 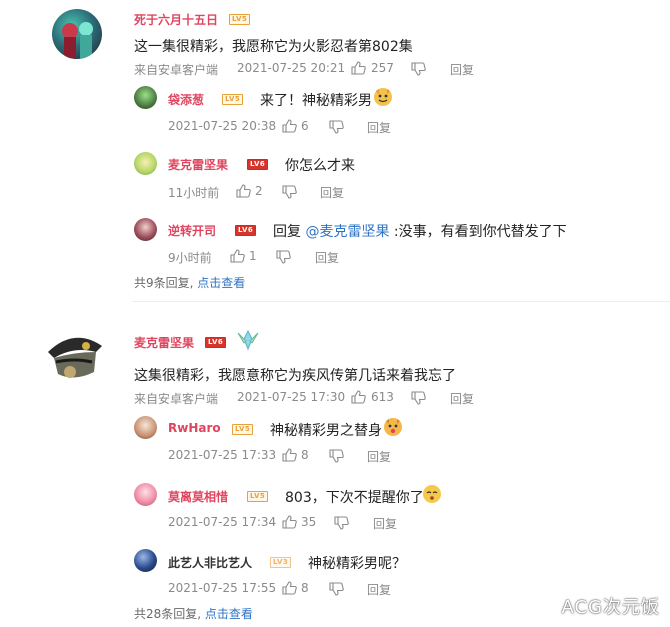 I want to click on comment-time: 2021-07-25 20:21, so click(x=291, y=68).